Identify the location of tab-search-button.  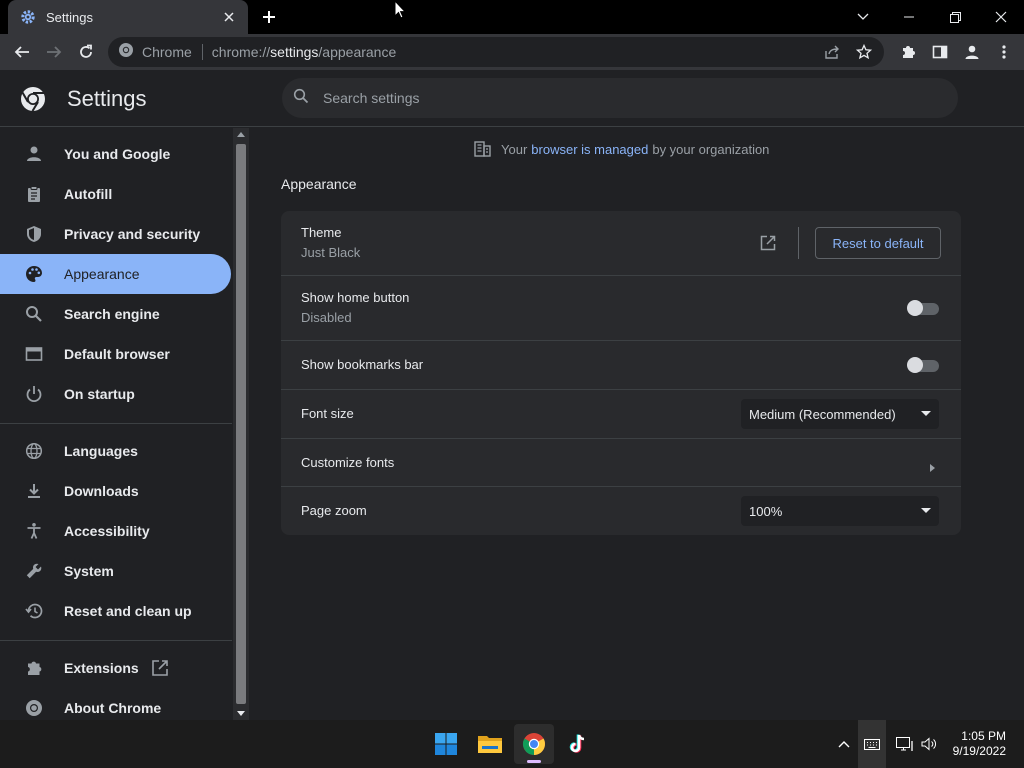
(863, 17).